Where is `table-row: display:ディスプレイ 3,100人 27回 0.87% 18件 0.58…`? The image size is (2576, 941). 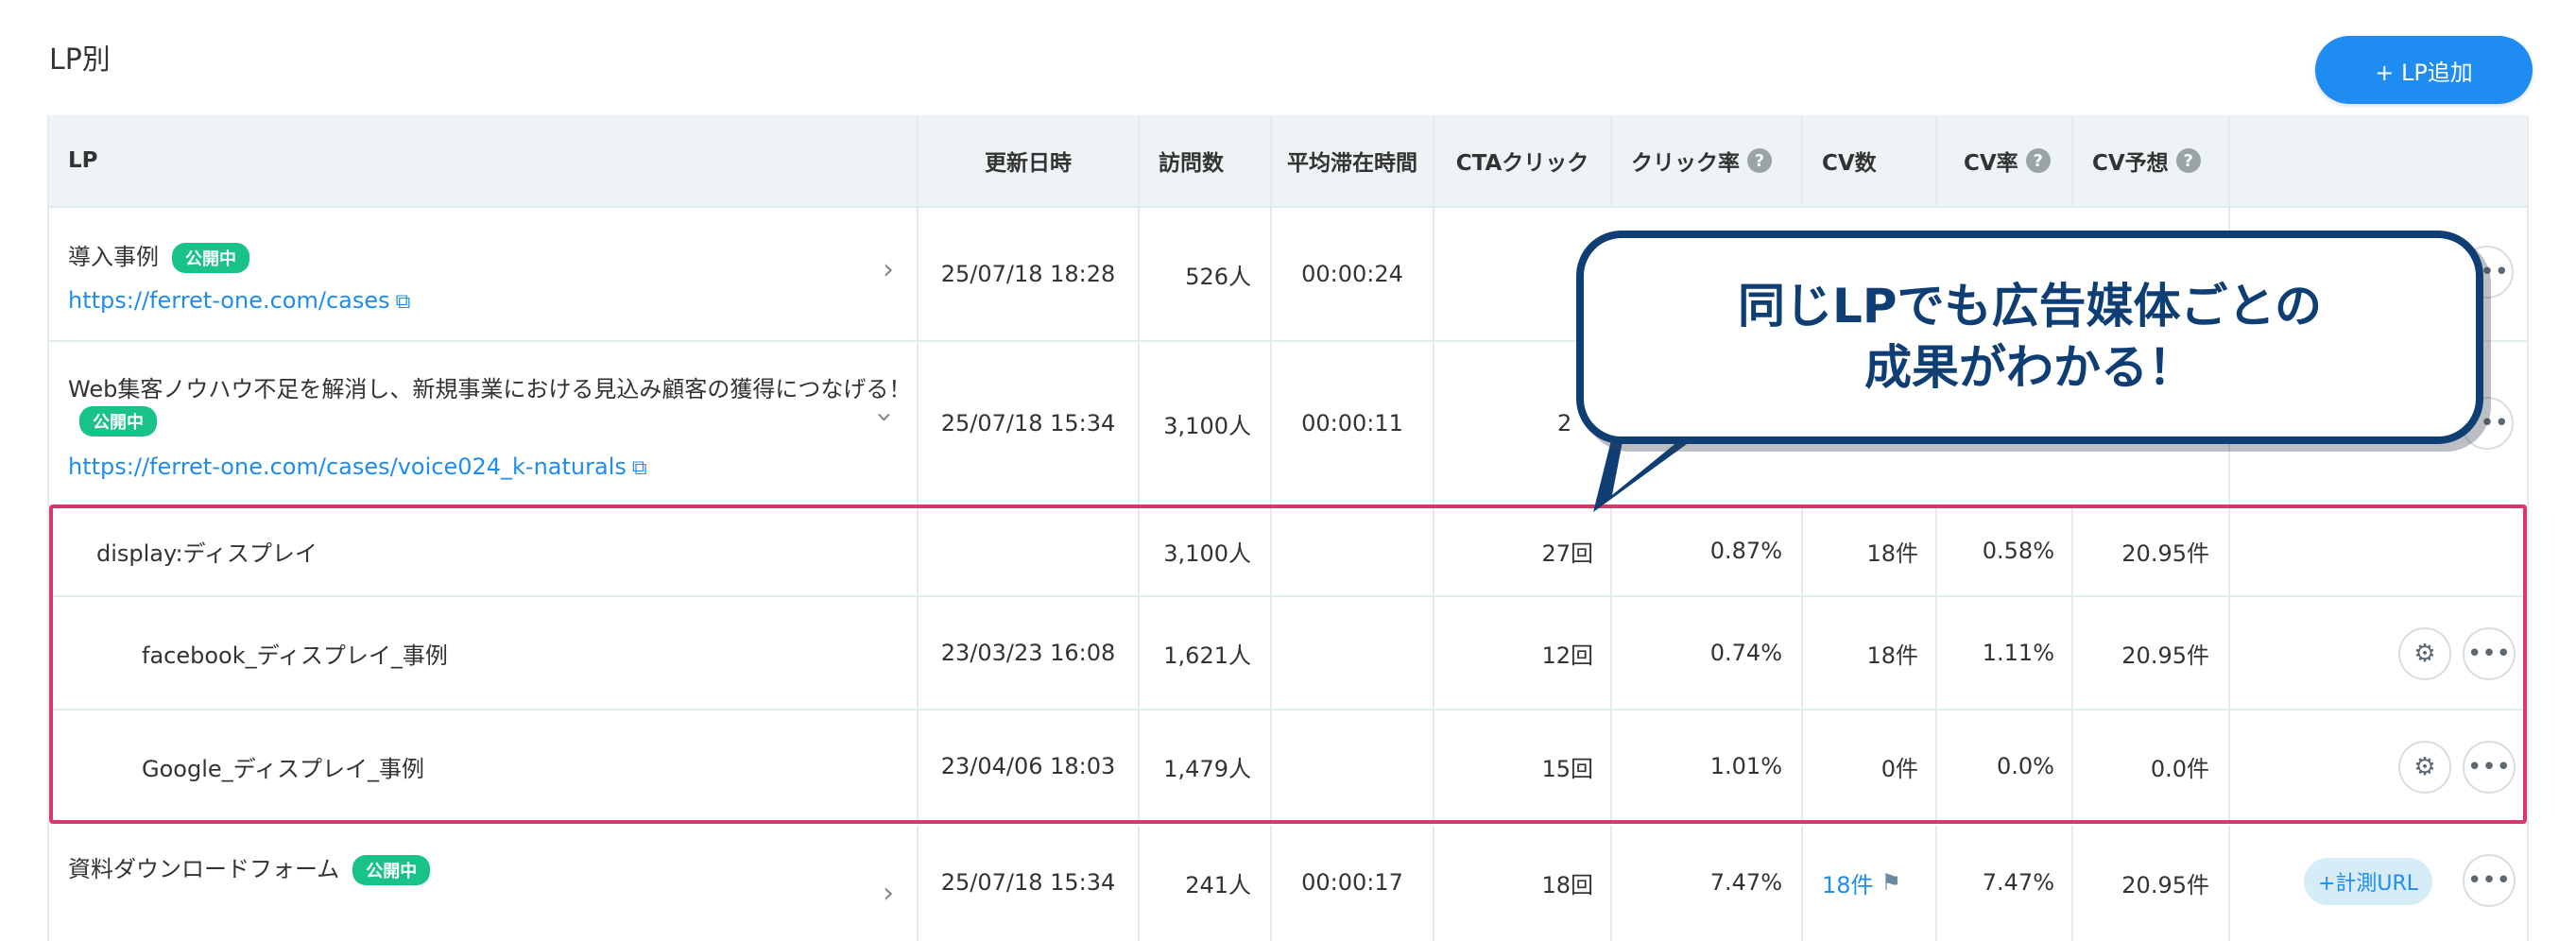 table-row: display:ディスプレイ 3,100人 27回 0.87% 18件 0.58… is located at coordinates (1288, 551).